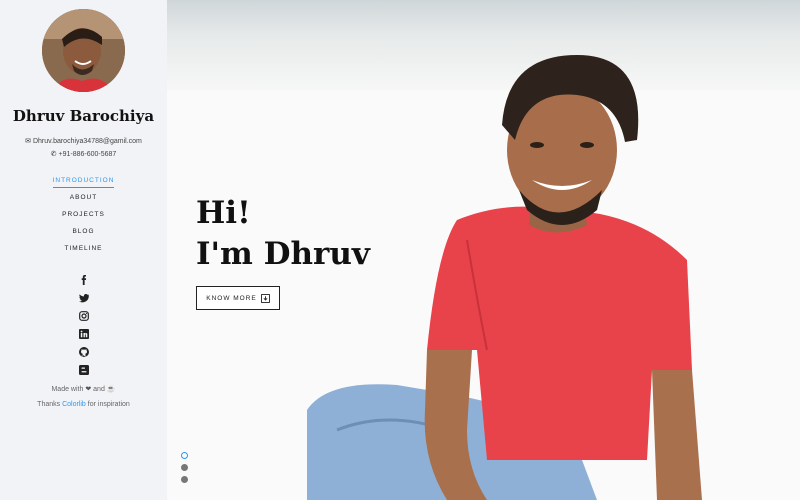 The height and width of the screenshot is (500, 800). Describe the element at coordinates (83, 197) in the screenshot. I see `nav-label: ABOUT` at that location.